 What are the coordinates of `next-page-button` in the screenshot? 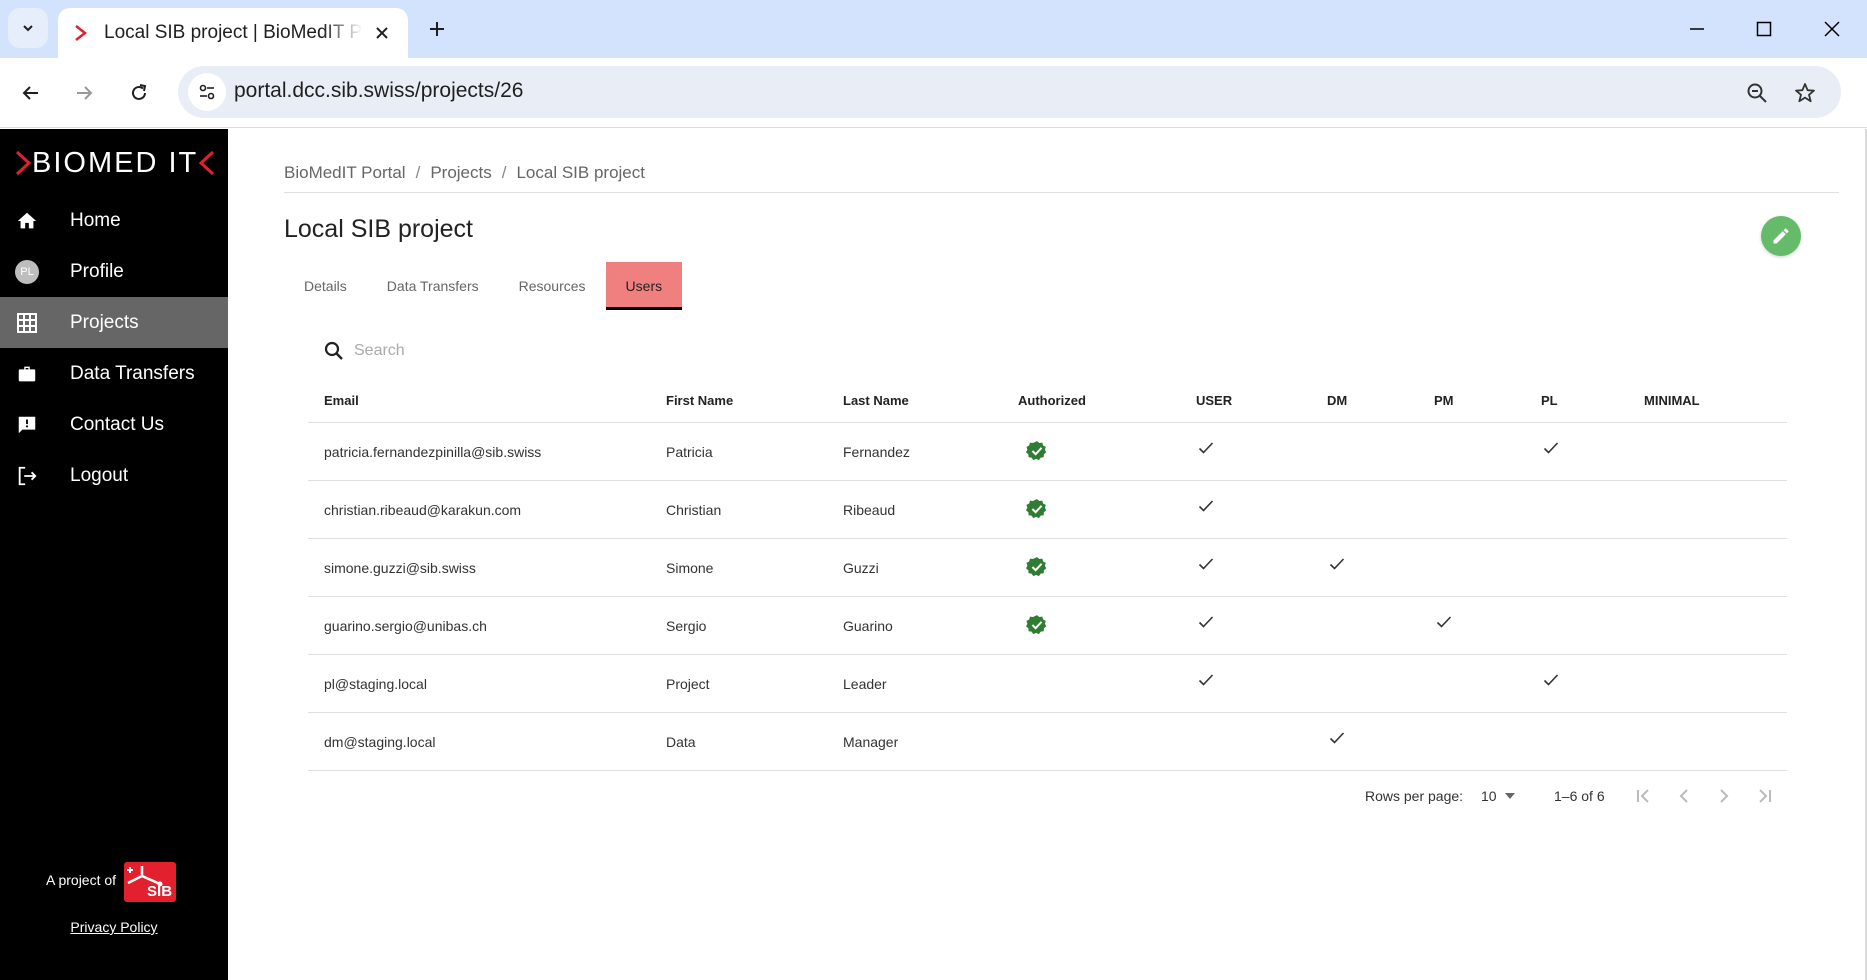 It's located at (1724, 796).